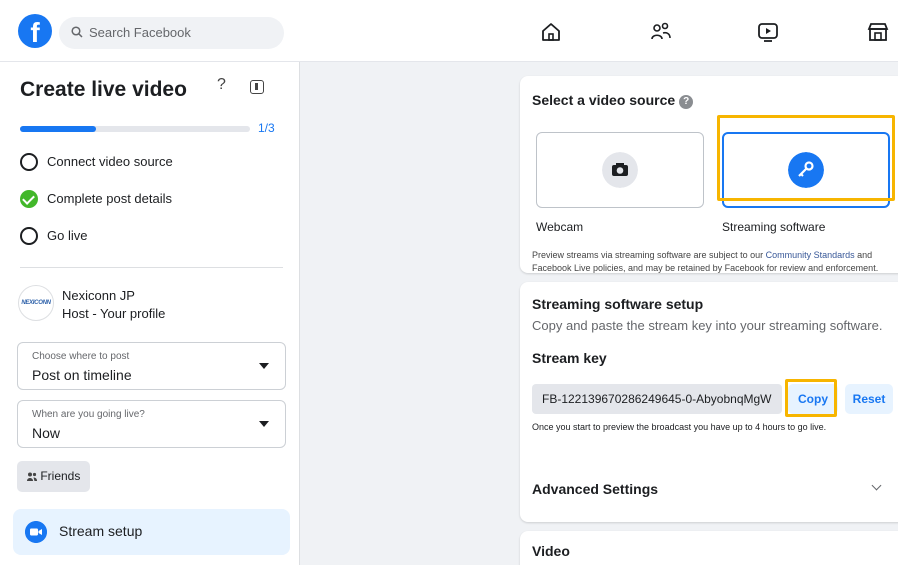 The height and width of the screenshot is (565, 898). What do you see at coordinates (151, 267) in the screenshot?
I see `divider` at bounding box center [151, 267].